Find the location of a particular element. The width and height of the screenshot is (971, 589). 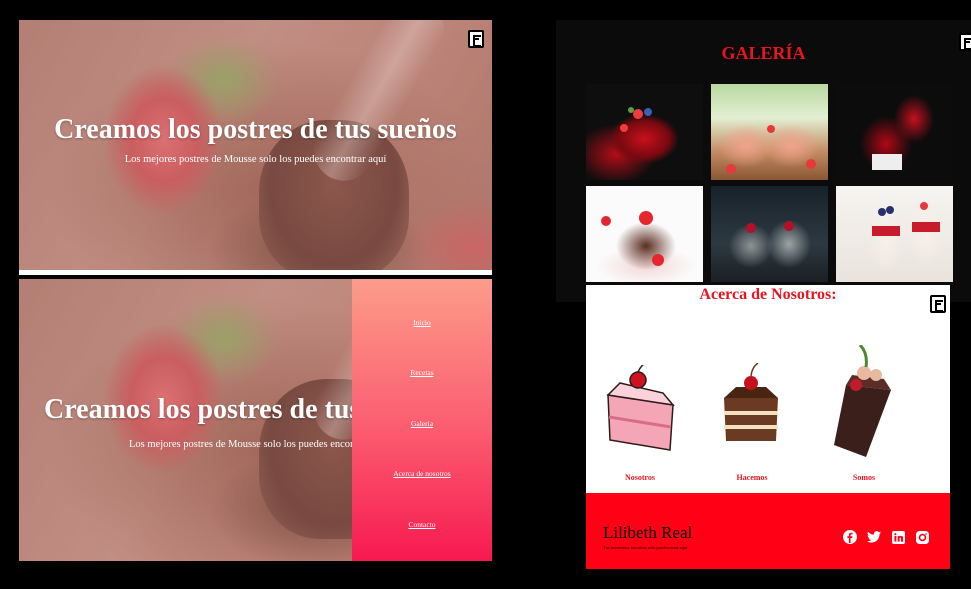

card-label-hacemos: Hacemos is located at coordinates (752, 477).